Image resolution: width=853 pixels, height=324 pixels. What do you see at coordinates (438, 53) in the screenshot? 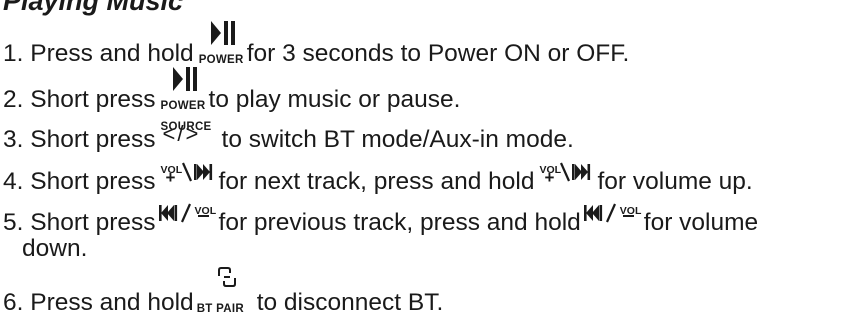
I see `step-text-after: for 3 seconds to Power ON or OFF.` at bounding box center [438, 53].